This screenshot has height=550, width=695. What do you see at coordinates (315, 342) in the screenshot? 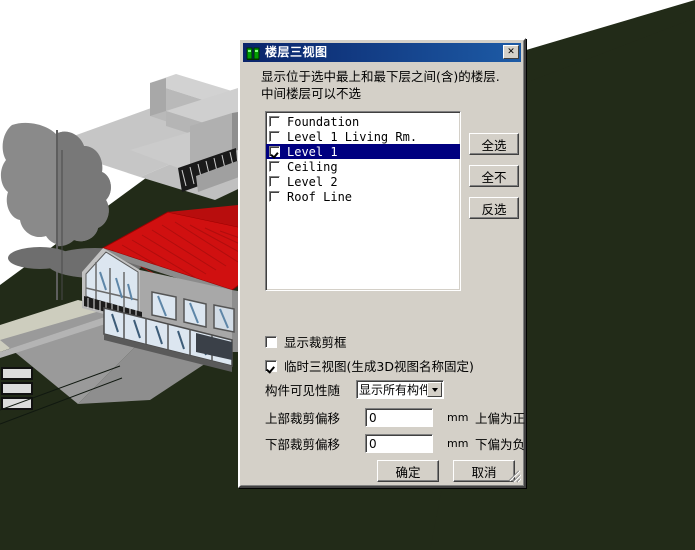
I see `show-clip-box-label: 显示裁剪框` at bounding box center [315, 342].